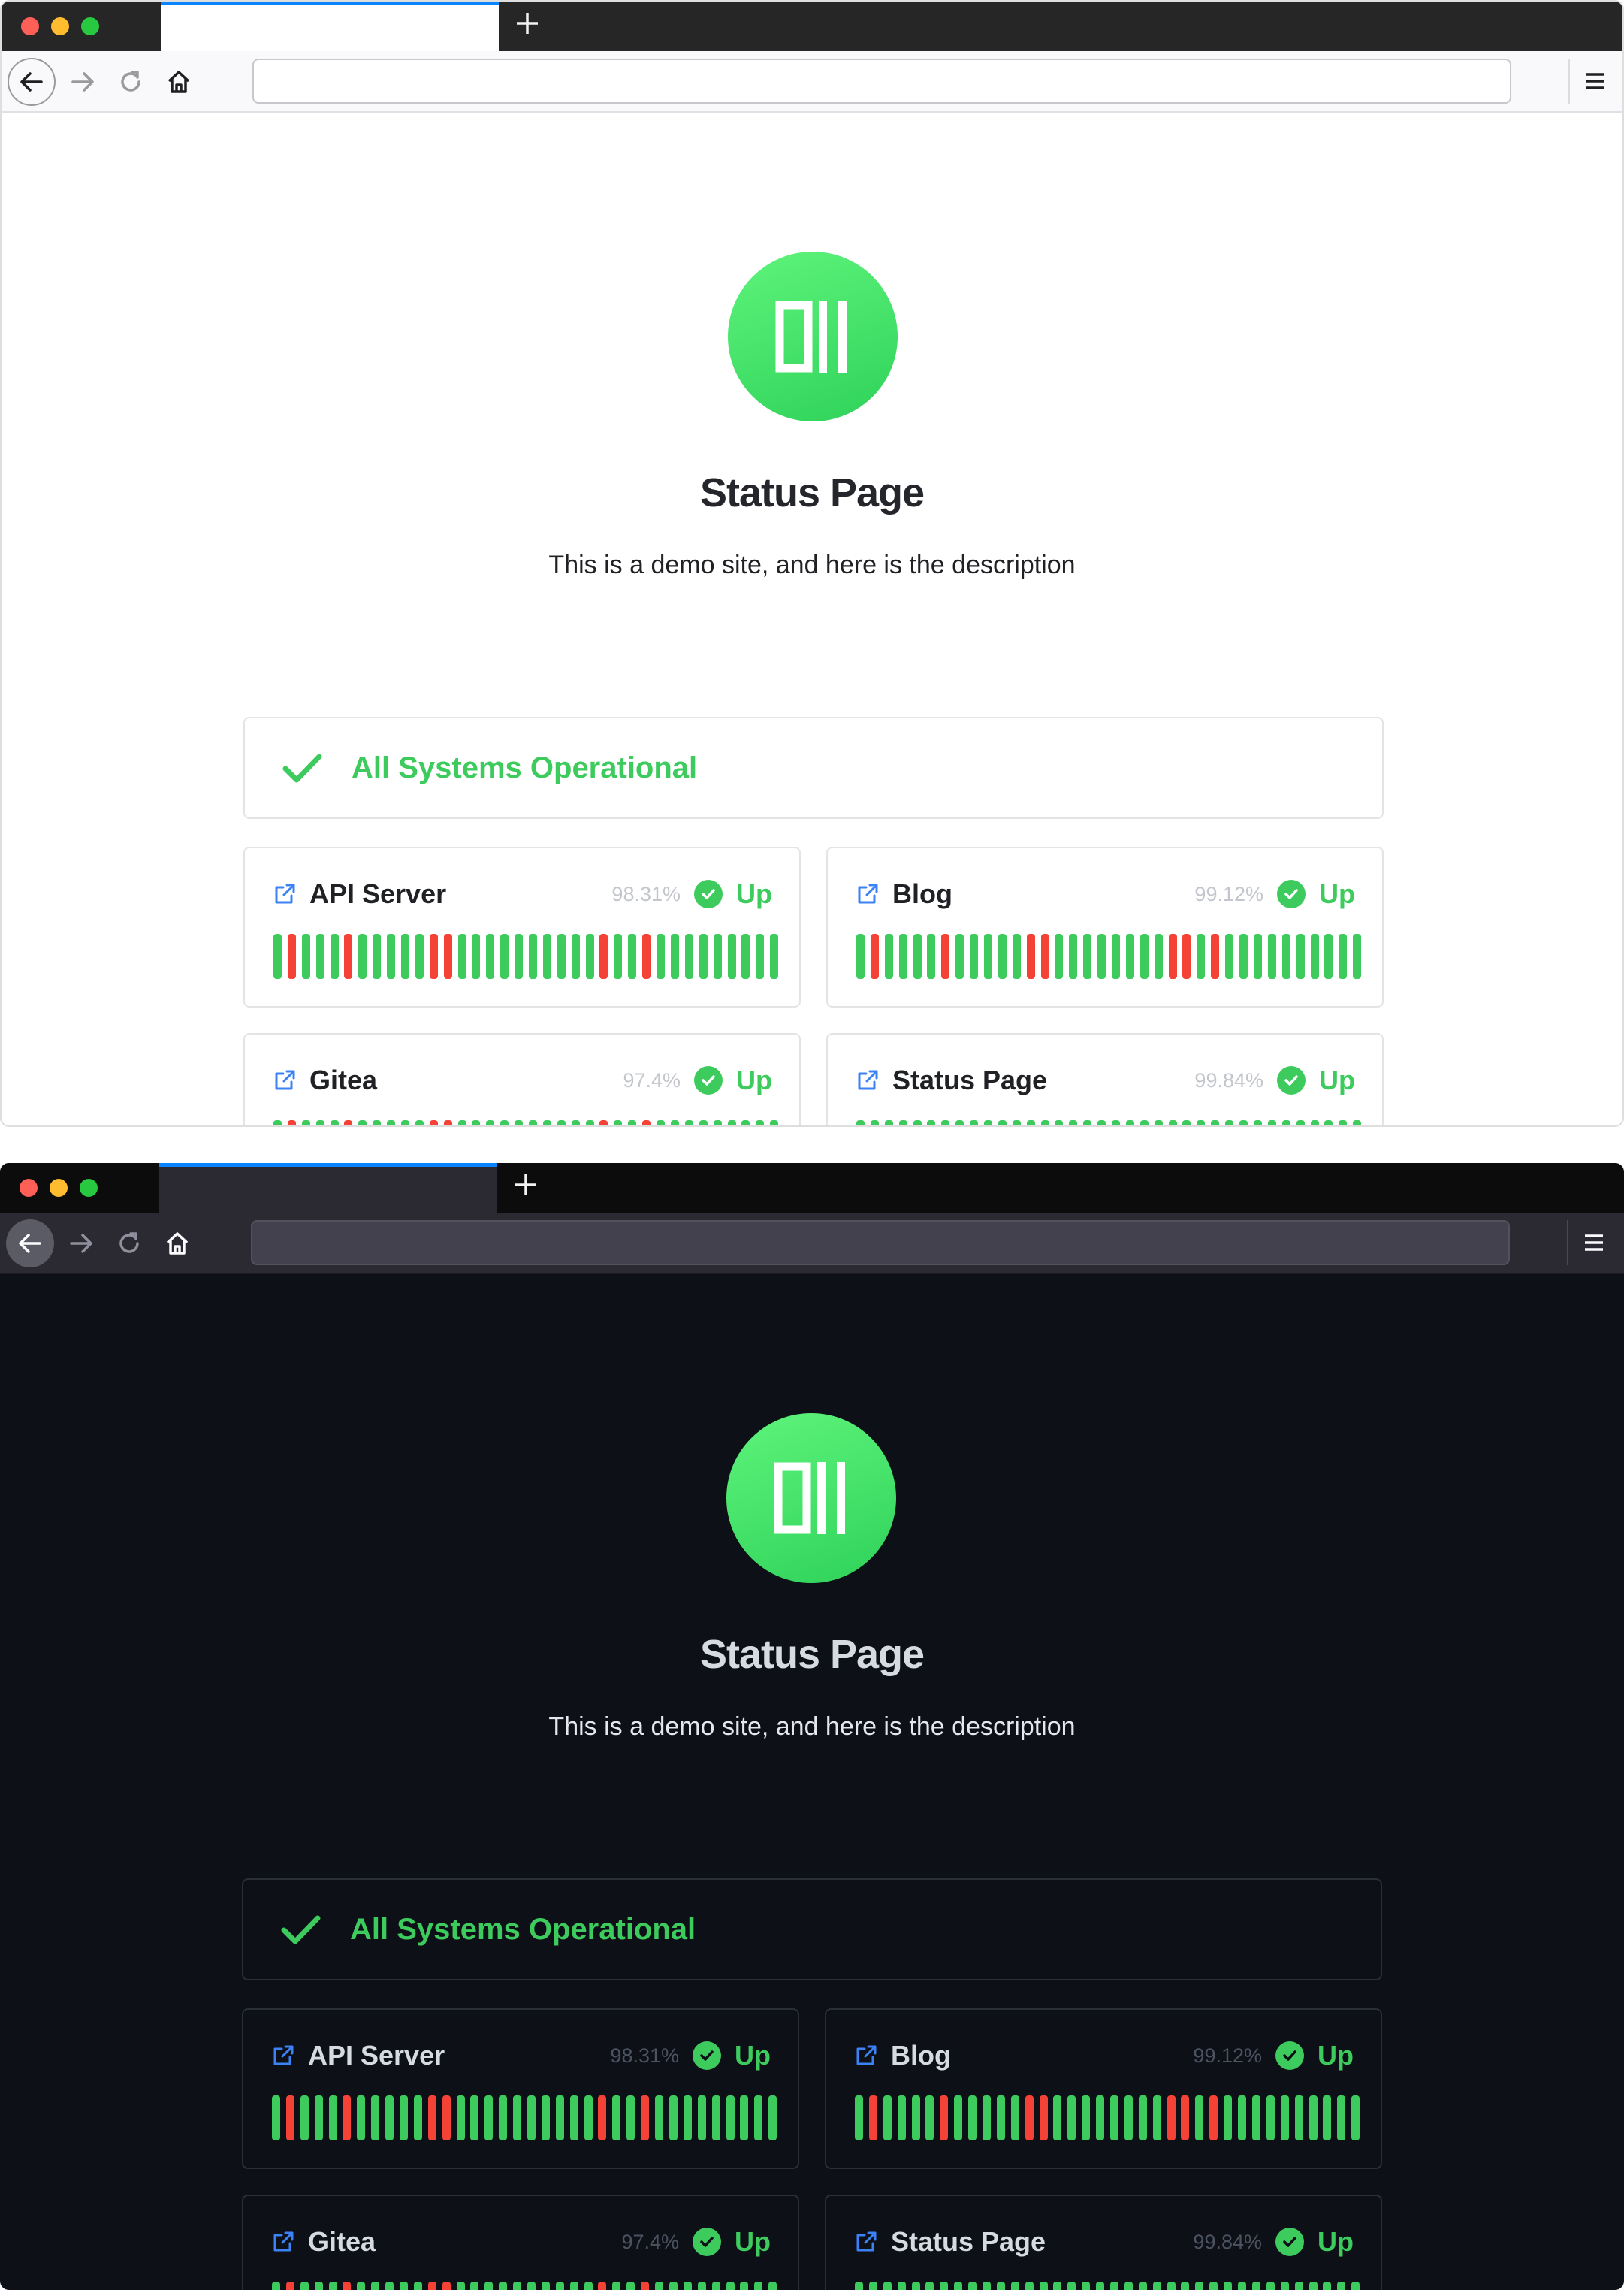  I want to click on home-button, so click(179, 82).